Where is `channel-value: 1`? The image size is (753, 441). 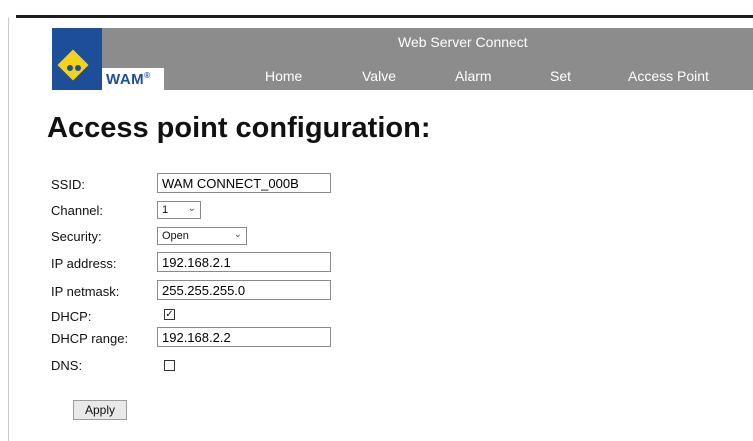
channel-value: 1 is located at coordinates (165, 210).